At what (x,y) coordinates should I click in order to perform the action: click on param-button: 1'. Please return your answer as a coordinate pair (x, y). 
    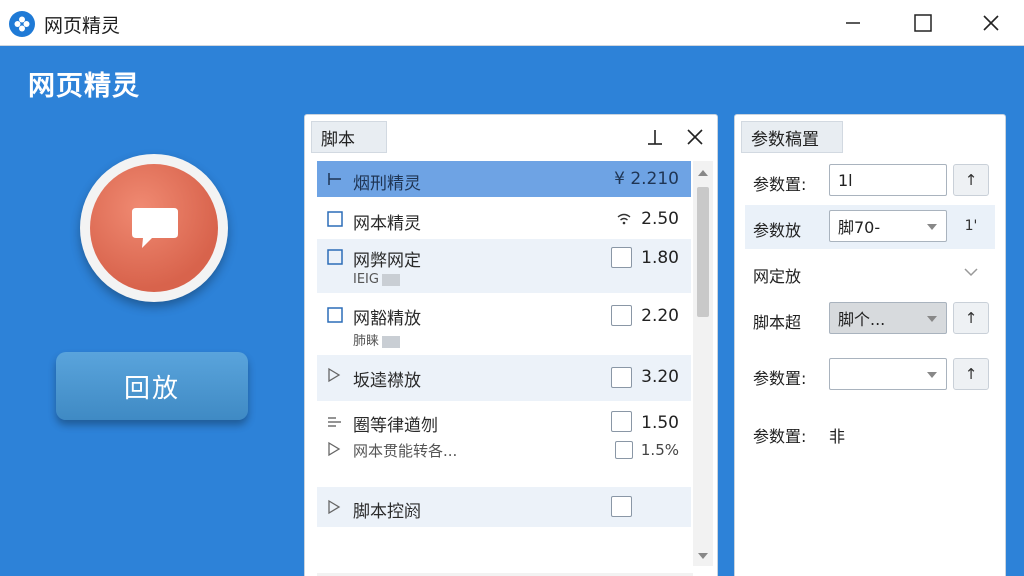
    Looking at the image, I should click on (971, 226).